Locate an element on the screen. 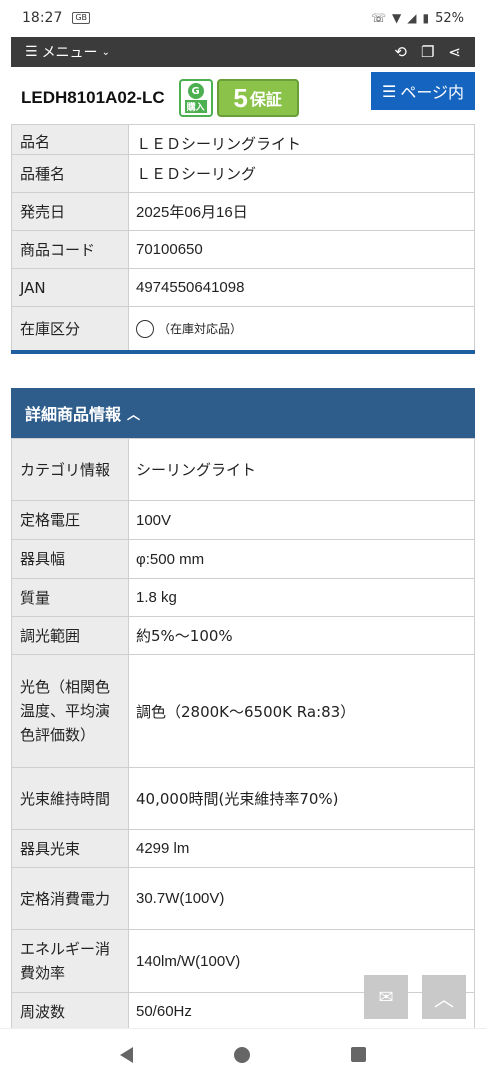  scroll-top-button: ︿ is located at coordinates (444, 997).